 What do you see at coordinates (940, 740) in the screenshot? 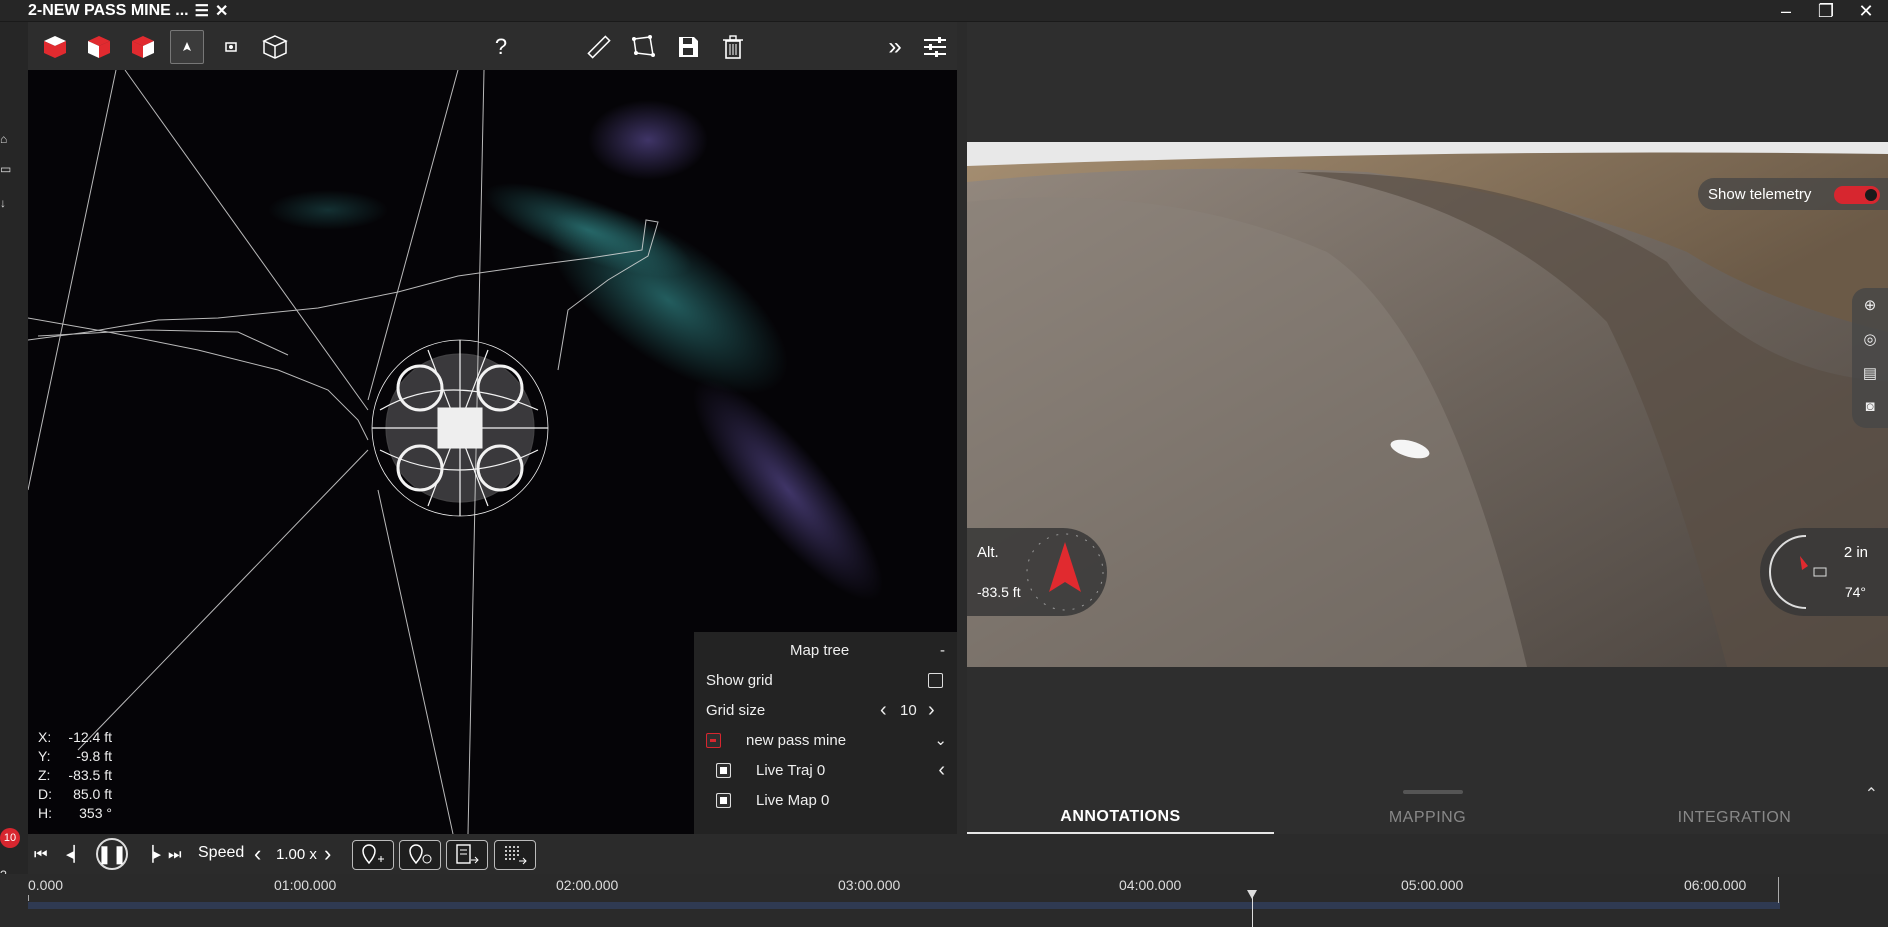
I see `chevron-down-icon: ⌄` at bounding box center [940, 740].